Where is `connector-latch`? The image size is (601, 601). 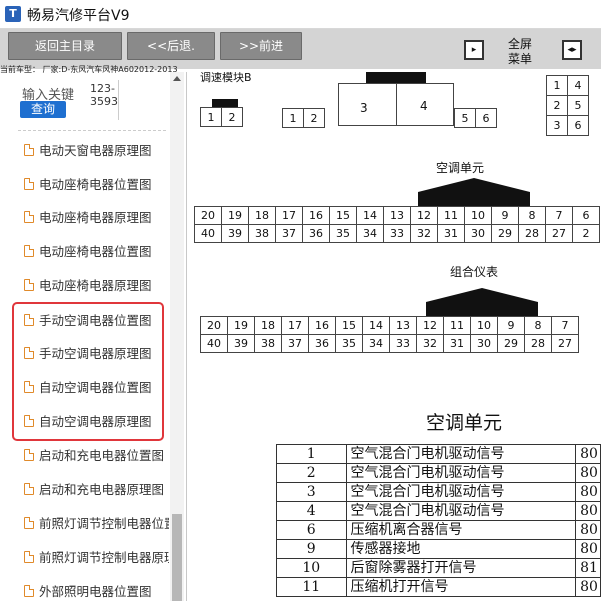
connector-latch is located at coordinates (474, 192).